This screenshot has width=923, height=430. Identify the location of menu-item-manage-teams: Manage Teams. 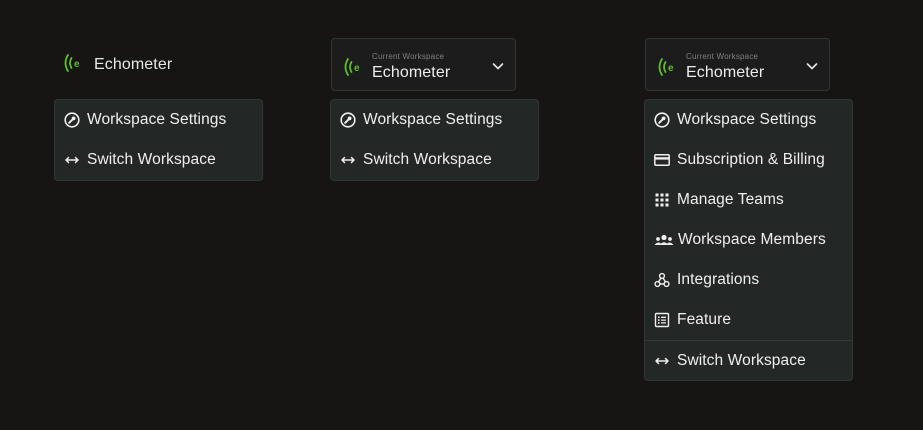
(748, 200).